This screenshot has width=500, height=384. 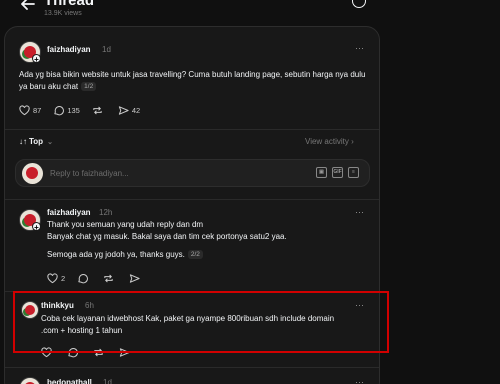 I want to click on page-title: Thread, so click(x=69, y=4).